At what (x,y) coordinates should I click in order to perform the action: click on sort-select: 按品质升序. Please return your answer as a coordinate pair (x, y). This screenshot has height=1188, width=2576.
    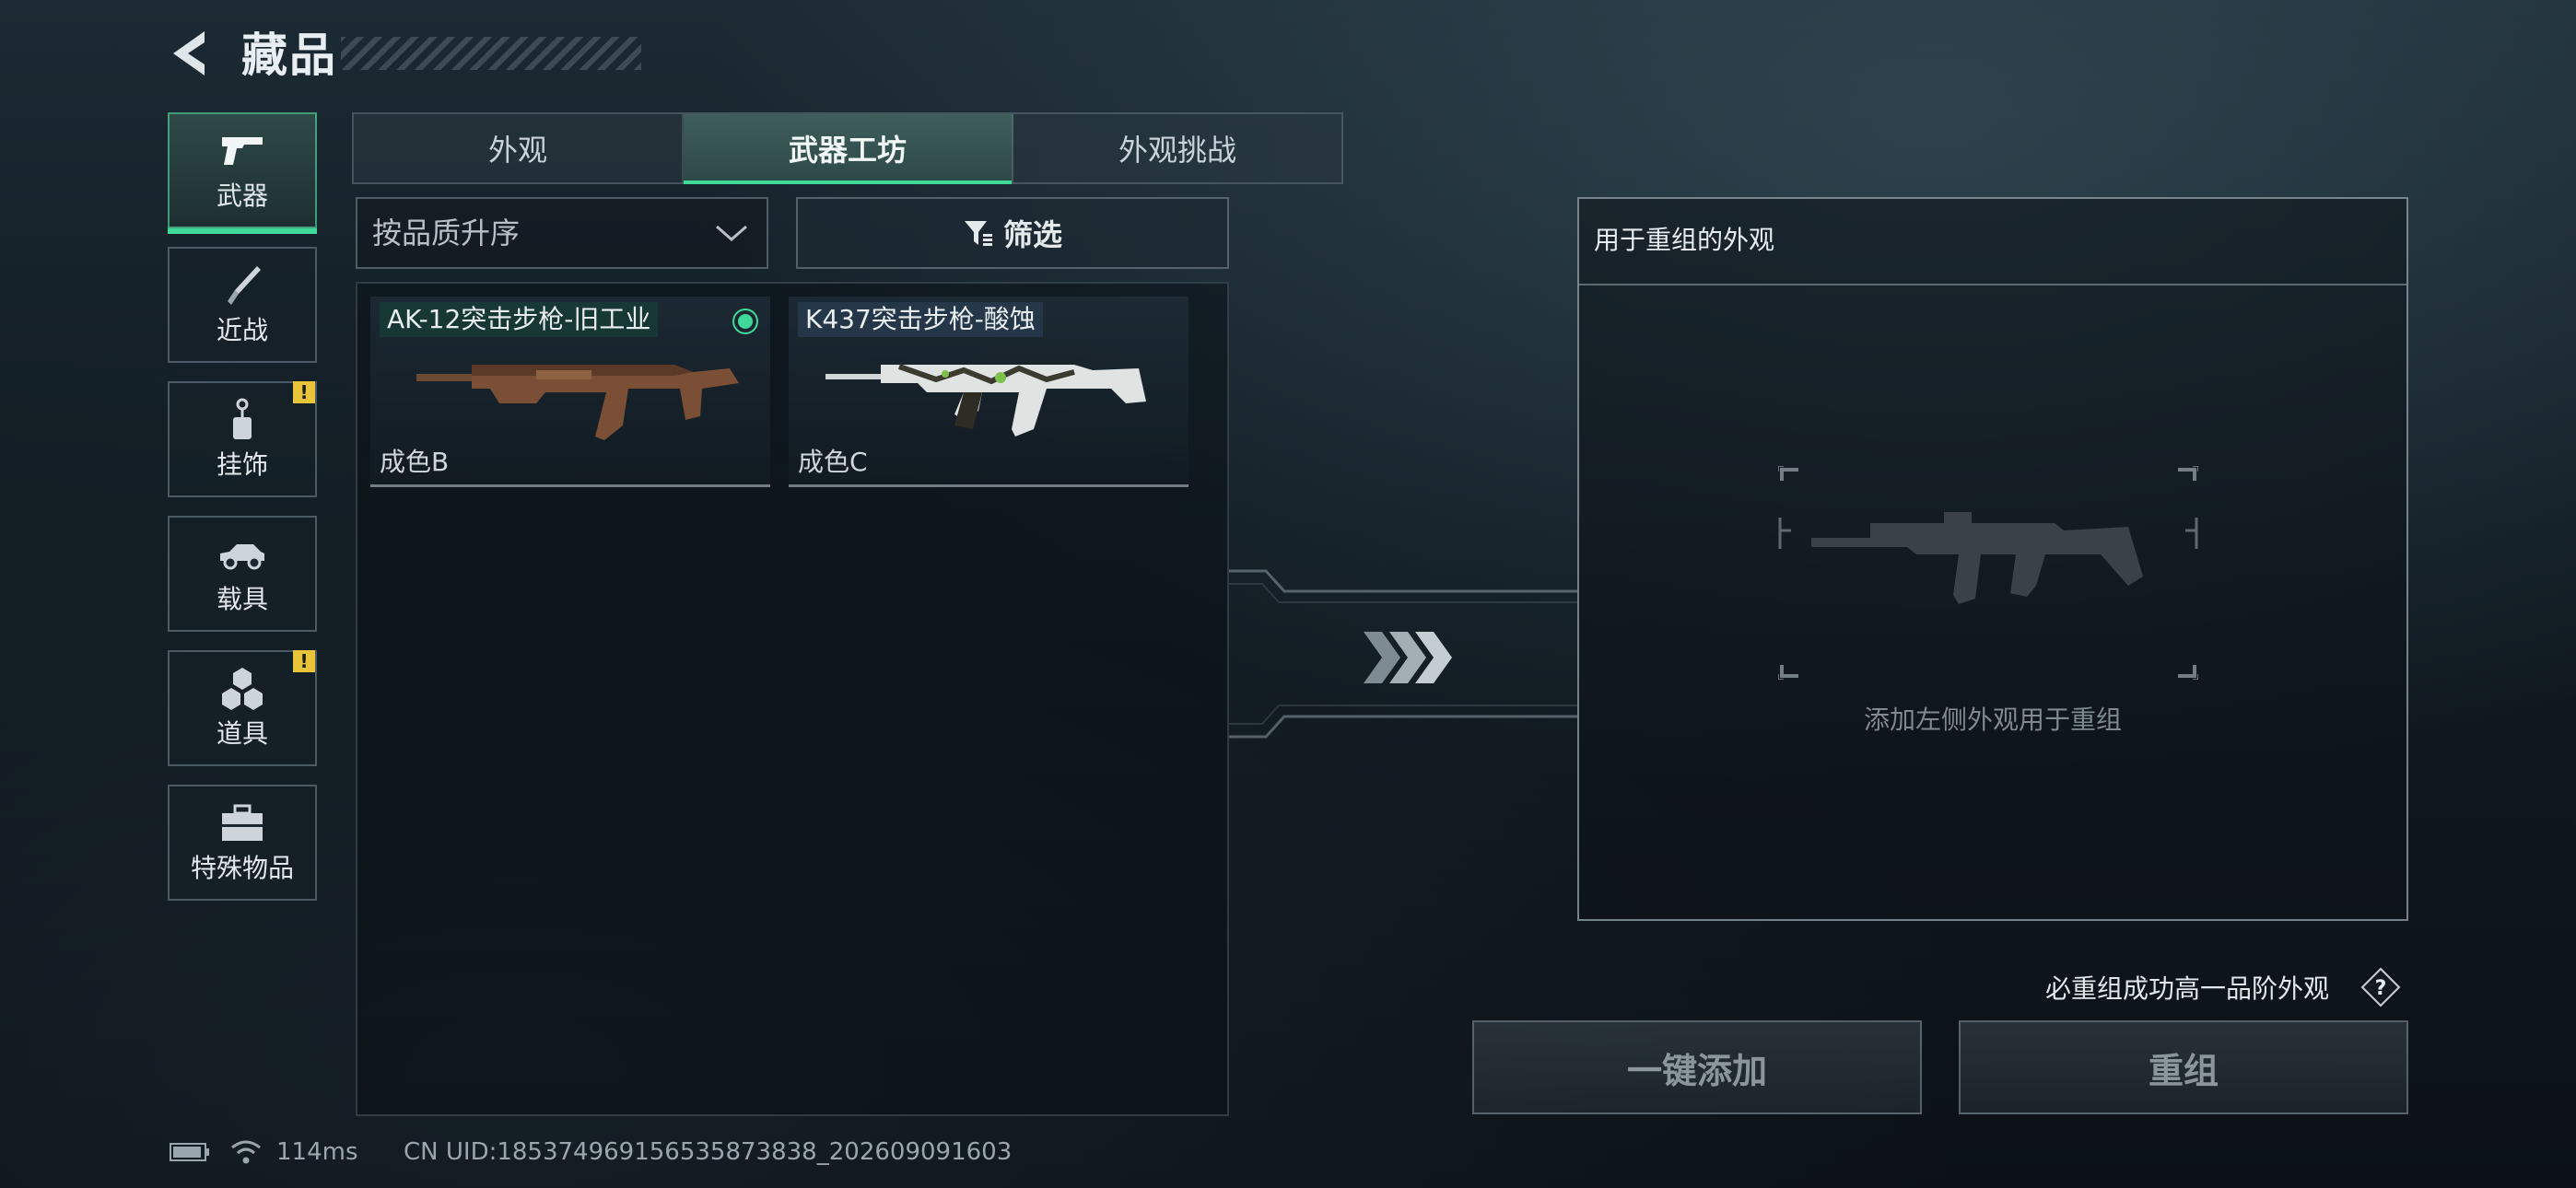
    Looking at the image, I should click on (562, 233).